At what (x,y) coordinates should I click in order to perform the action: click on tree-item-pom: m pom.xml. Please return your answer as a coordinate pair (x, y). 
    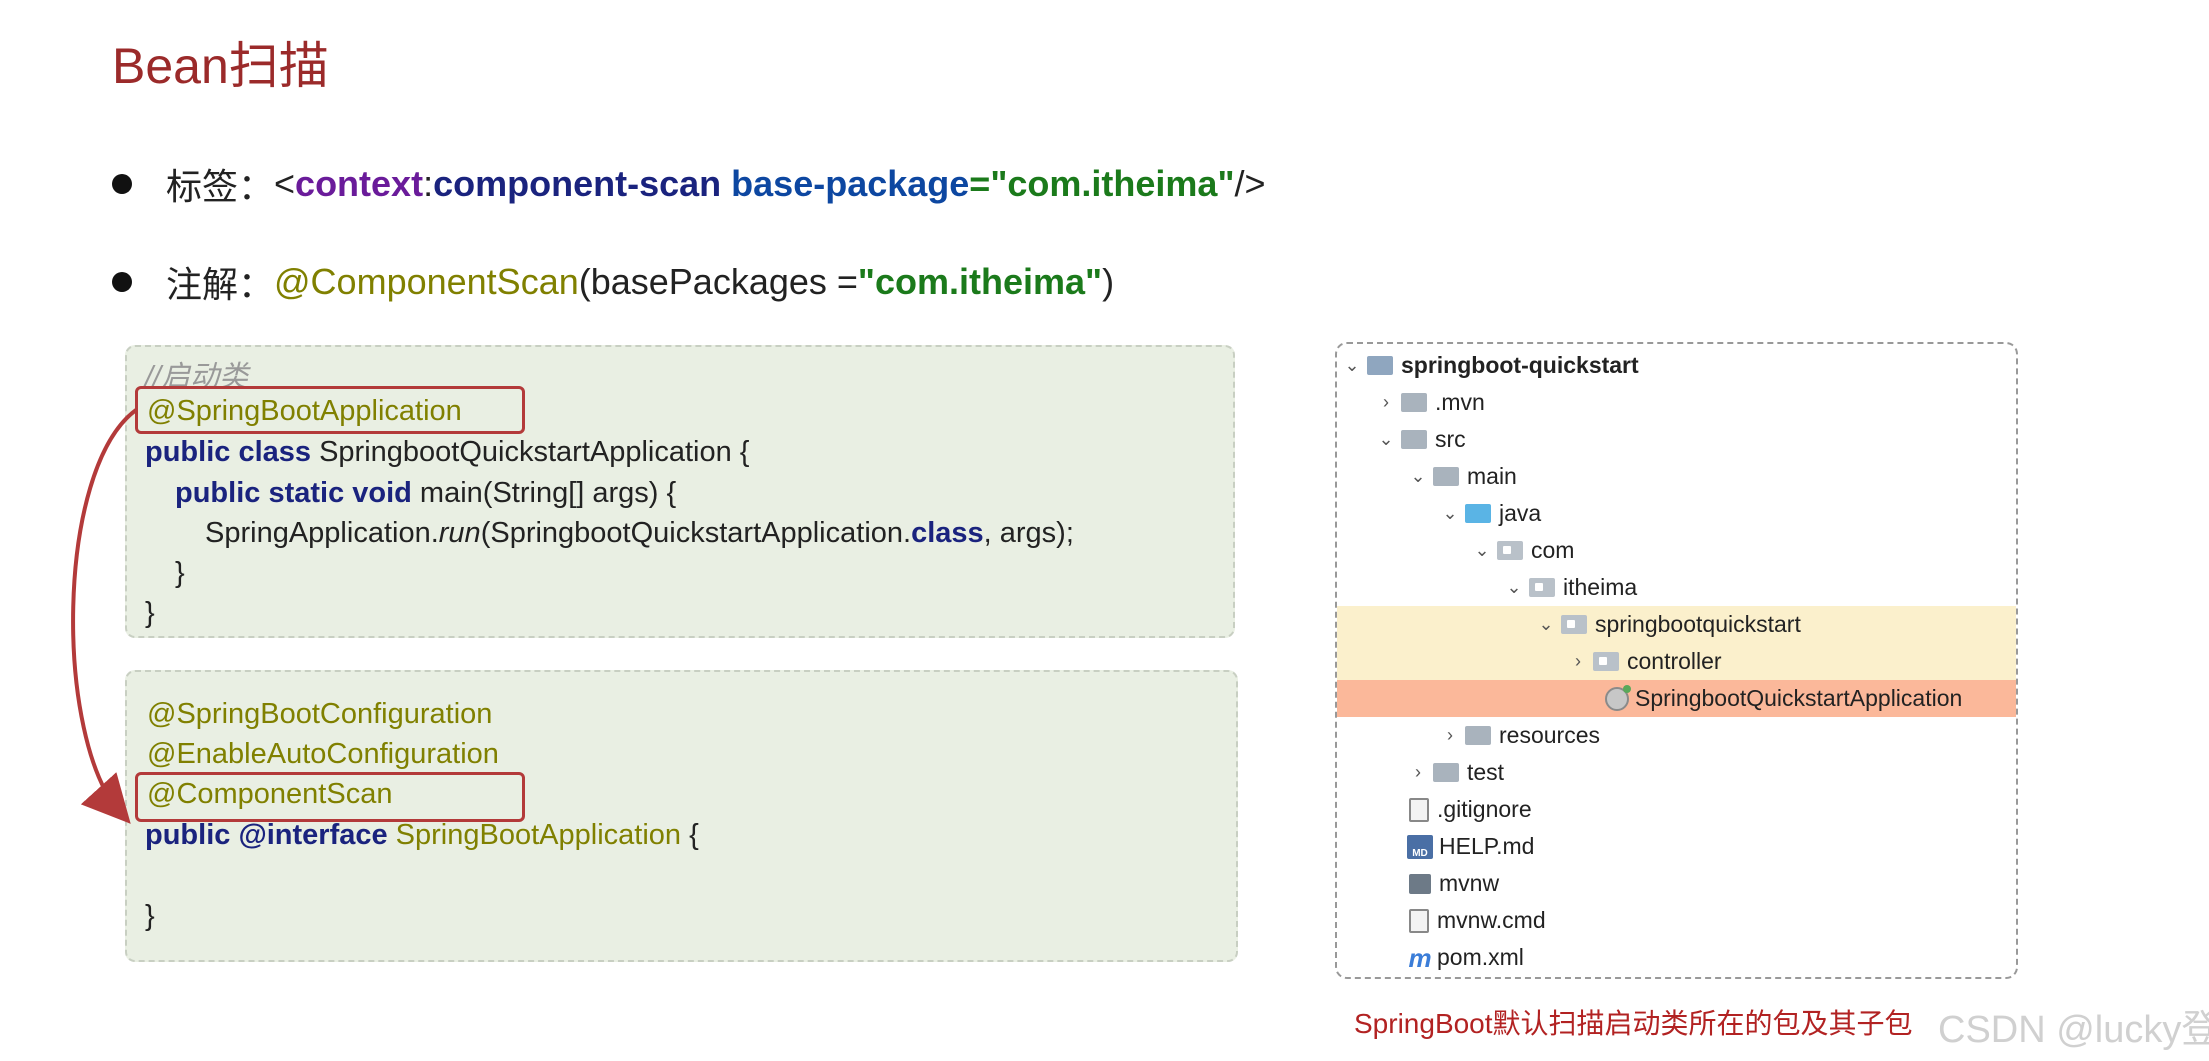
    Looking at the image, I should click on (1676, 957).